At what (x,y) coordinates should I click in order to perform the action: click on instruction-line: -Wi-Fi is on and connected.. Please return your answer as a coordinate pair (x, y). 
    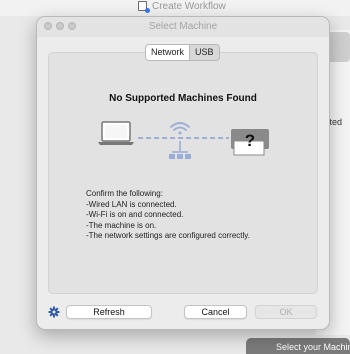
    Looking at the image, I should click on (135, 214).